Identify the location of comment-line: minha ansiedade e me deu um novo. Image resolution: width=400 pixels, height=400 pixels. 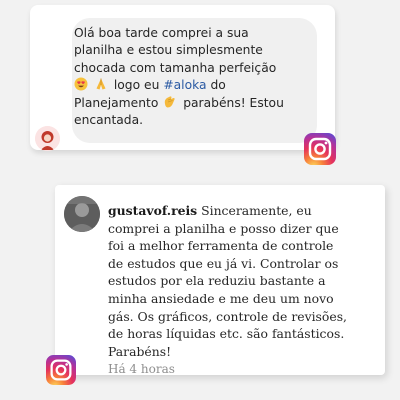
(221, 298).